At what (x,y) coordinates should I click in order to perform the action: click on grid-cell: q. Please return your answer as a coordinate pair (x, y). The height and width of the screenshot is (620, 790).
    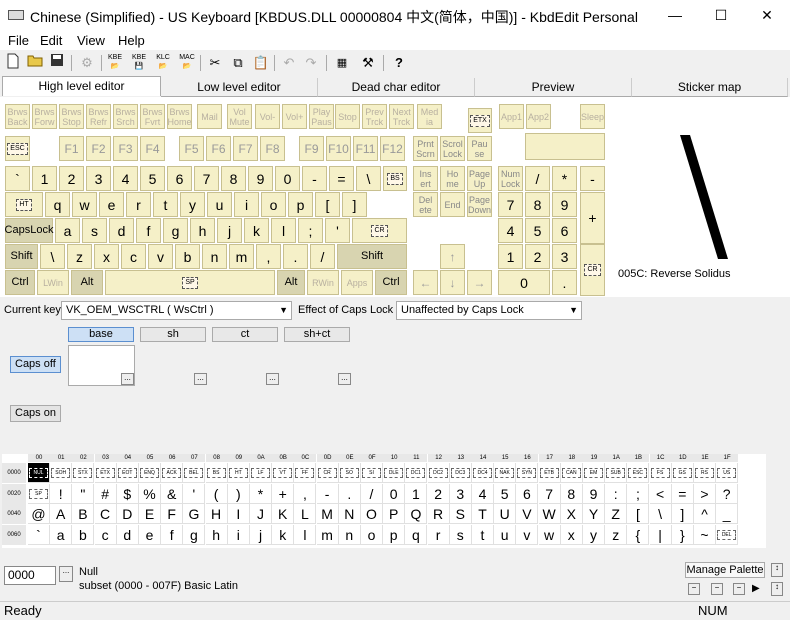
    Looking at the image, I should click on (416, 534).